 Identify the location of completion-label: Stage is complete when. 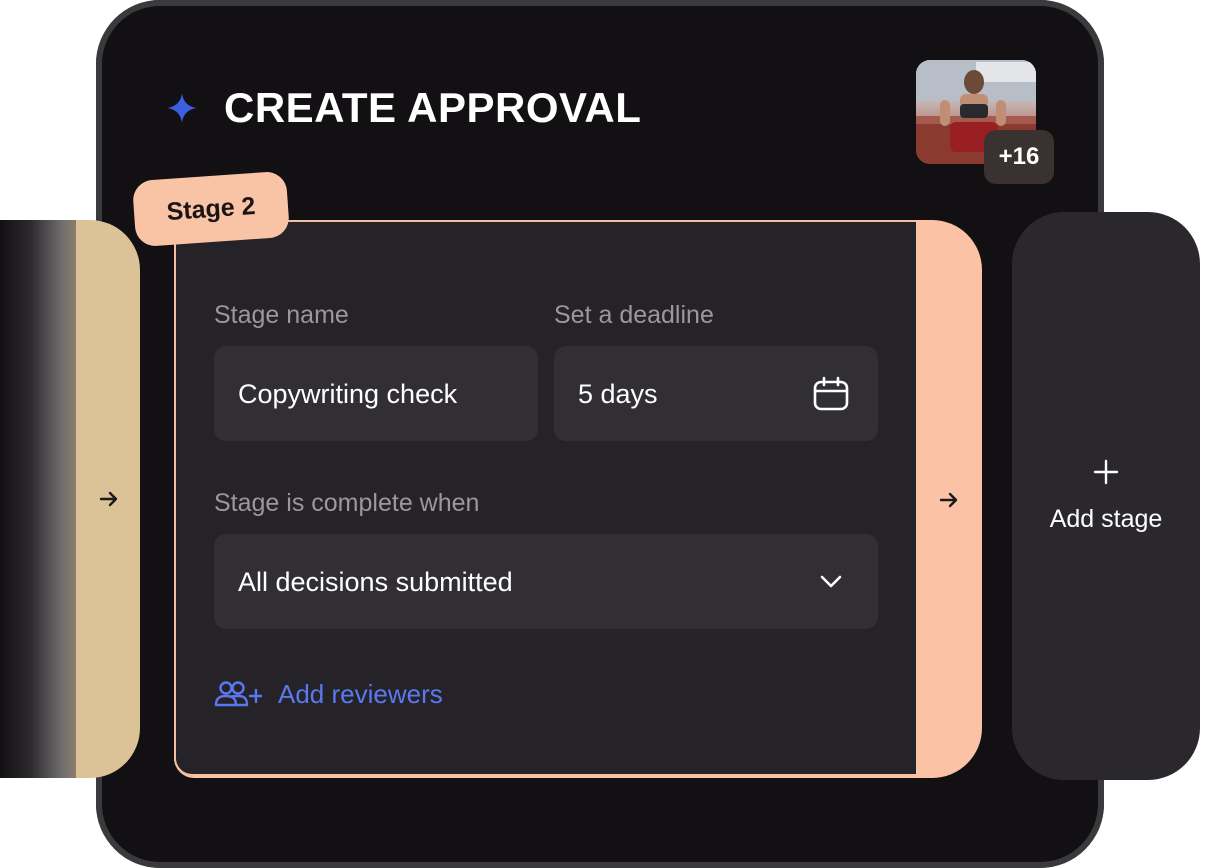
(347, 503).